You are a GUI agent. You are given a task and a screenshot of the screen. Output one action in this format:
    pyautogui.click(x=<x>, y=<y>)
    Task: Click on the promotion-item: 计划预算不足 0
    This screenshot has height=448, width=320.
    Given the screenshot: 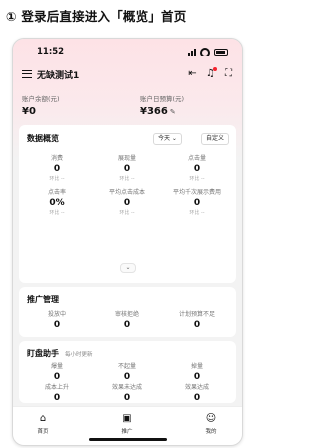 What is the action you would take?
    pyautogui.click(x=197, y=319)
    